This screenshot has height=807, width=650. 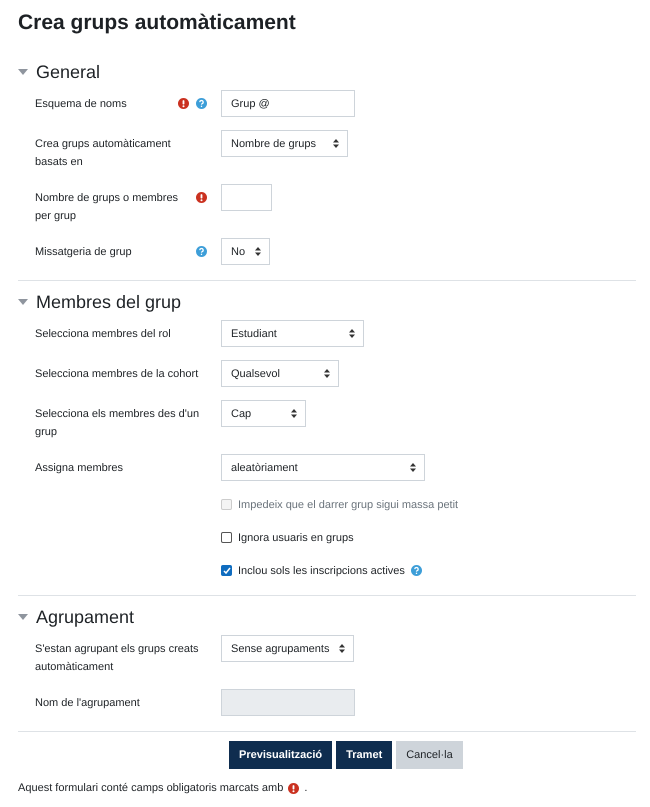 What do you see at coordinates (323, 467) in the screenshot?
I see `dropdown: aleatòriament` at bounding box center [323, 467].